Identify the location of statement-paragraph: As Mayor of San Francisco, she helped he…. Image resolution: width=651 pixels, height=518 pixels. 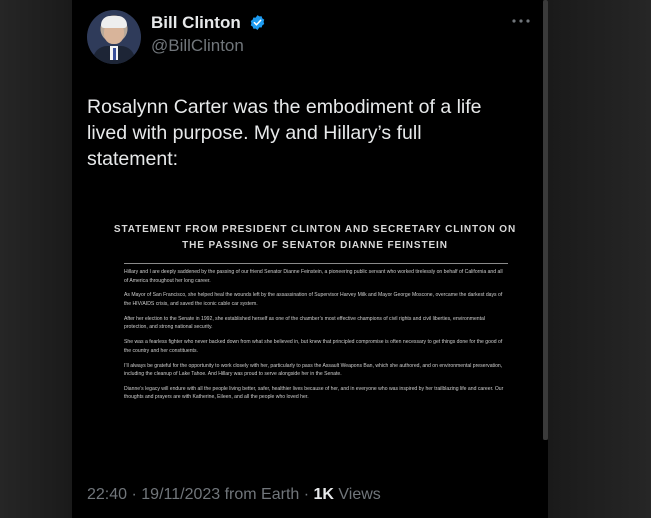
(313, 299).